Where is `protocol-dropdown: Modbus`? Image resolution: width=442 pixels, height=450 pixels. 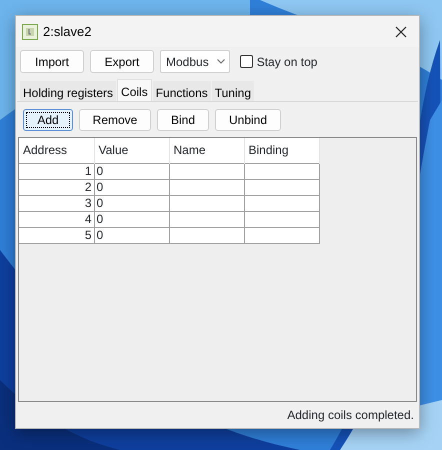 protocol-dropdown: Modbus is located at coordinates (195, 61).